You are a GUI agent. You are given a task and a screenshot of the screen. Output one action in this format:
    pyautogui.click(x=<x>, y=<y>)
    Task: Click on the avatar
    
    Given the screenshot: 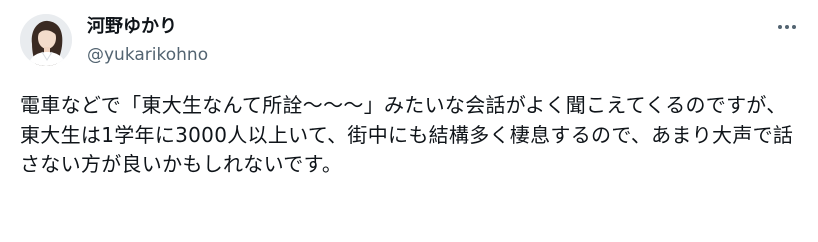 What is the action you would take?
    pyautogui.click(x=46, y=40)
    